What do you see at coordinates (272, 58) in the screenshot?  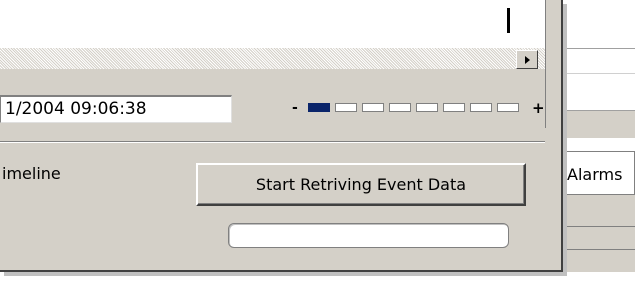 I see `horizontal-scrollbar` at bounding box center [272, 58].